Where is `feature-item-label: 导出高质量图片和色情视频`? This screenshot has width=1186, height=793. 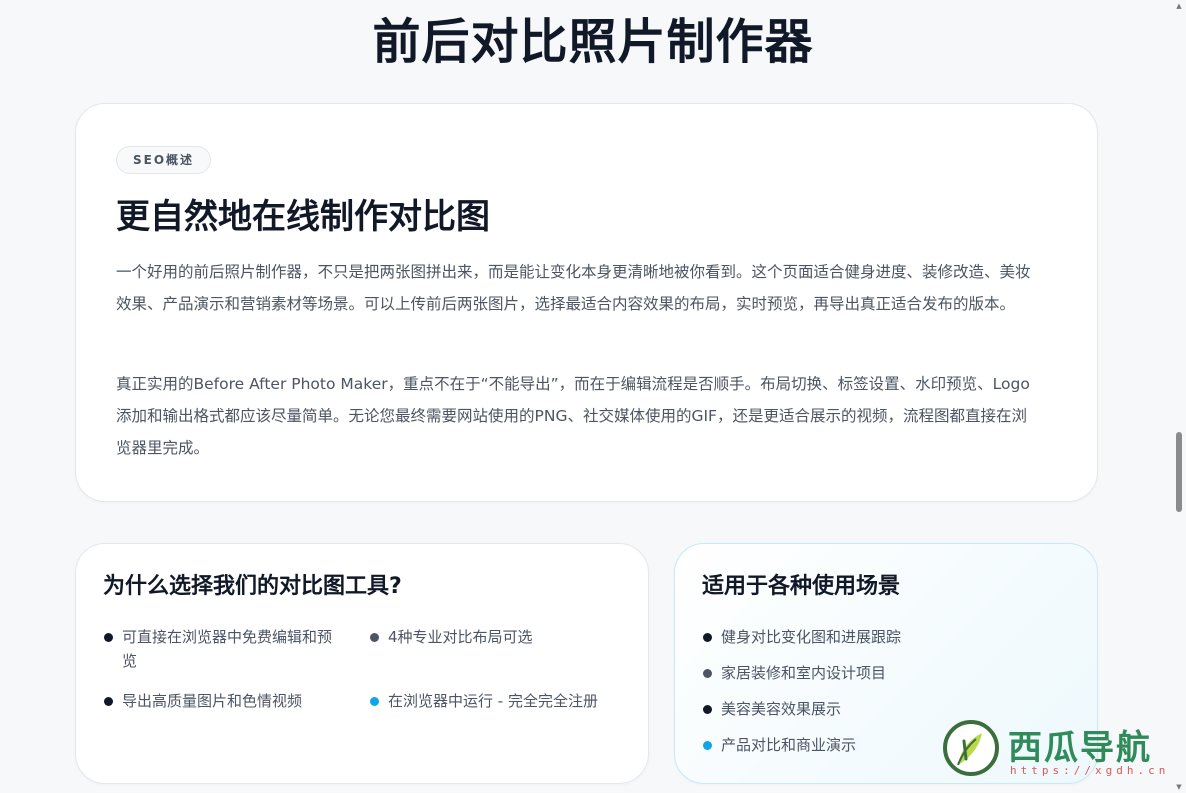 feature-item-label: 导出高质量图片和色情视频 is located at coordinates (212, 701).